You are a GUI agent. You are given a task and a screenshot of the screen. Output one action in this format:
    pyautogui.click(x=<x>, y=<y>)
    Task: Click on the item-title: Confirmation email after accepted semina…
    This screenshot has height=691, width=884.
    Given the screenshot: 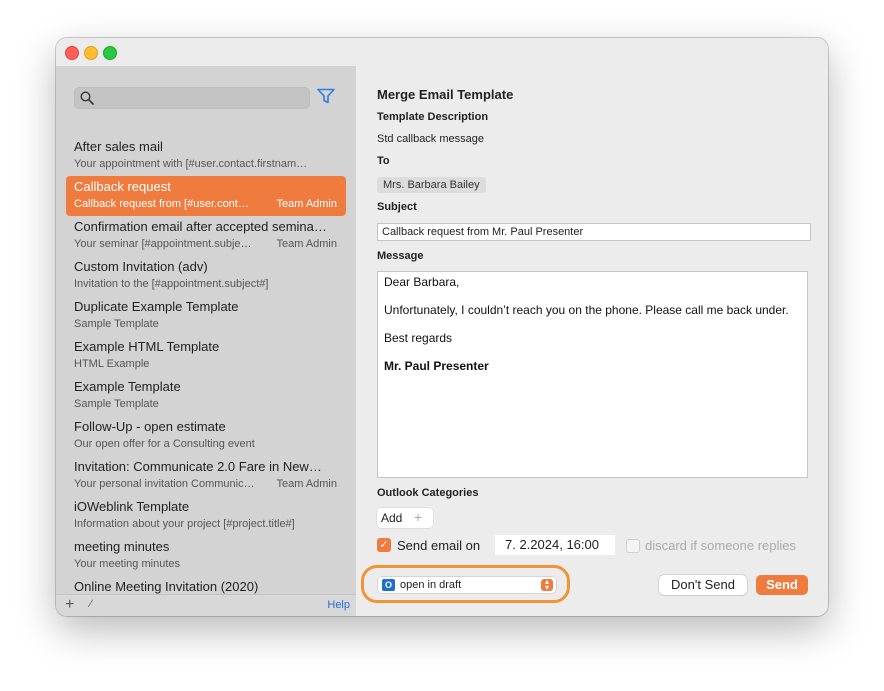 What is the action you would take?
    pyautogui.click(x=200, y=226)
    